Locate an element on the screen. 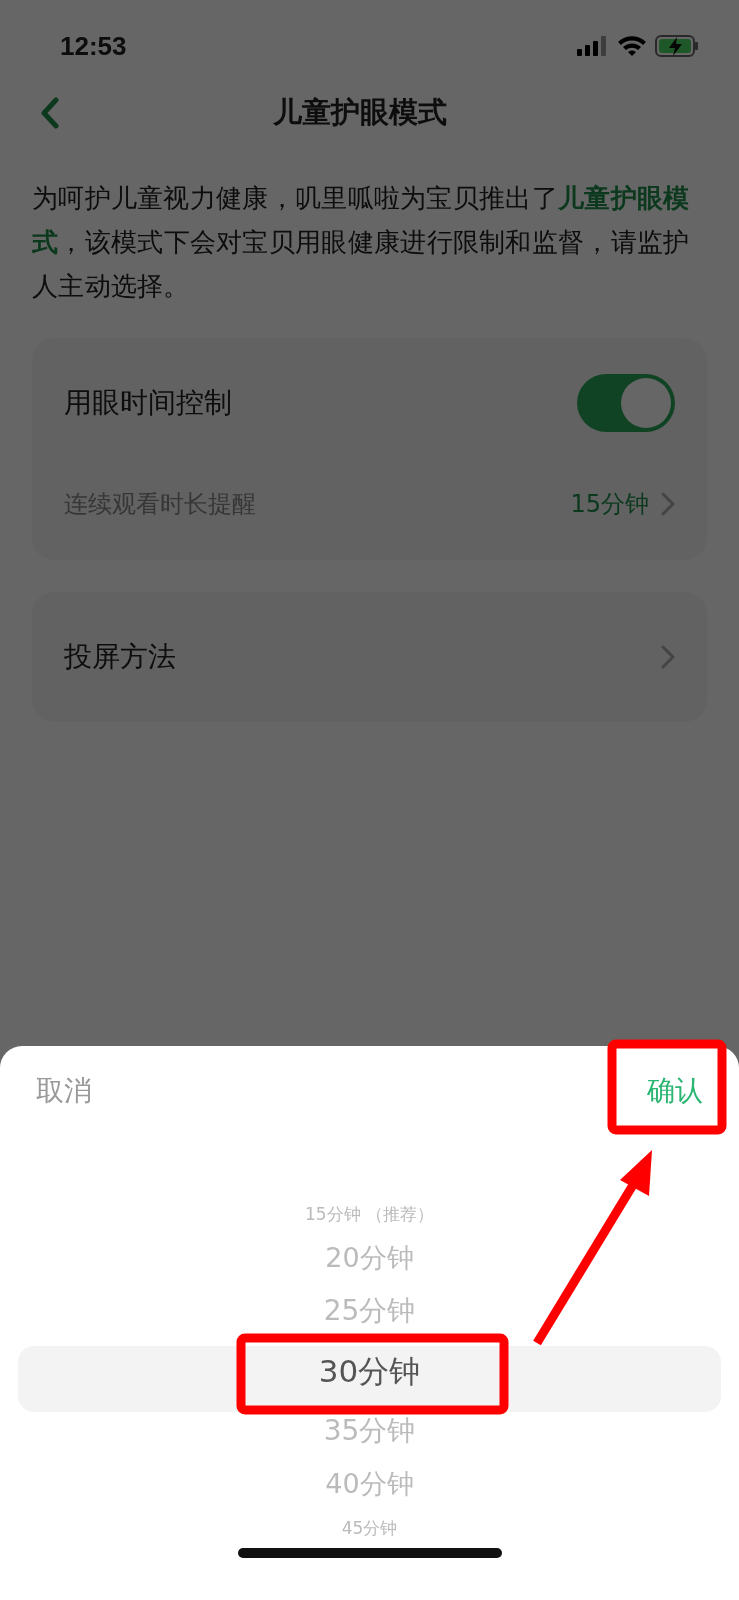  picker-option: 20分钟 is located at coordinates (369, 1258).